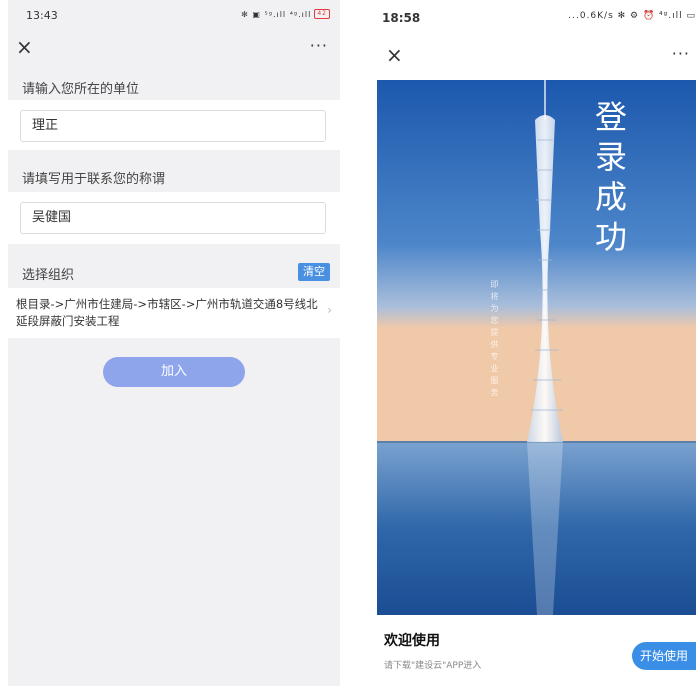 The height and width of the screenshot is (686, 696). I want to click on org-path: 根目录->广州市住建局->市辖区->广州市轨道交通8号线北延段屏蔽门安装工程, so click(171, 313).